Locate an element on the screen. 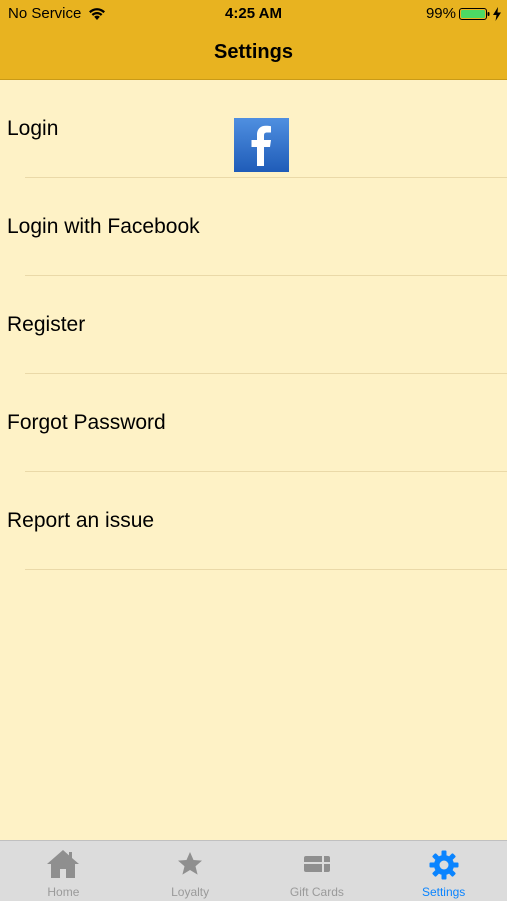 This screenshot has height=901, width=507. status-bar: No Service 4:25 AM 99% is located at coordinates (253, 14).